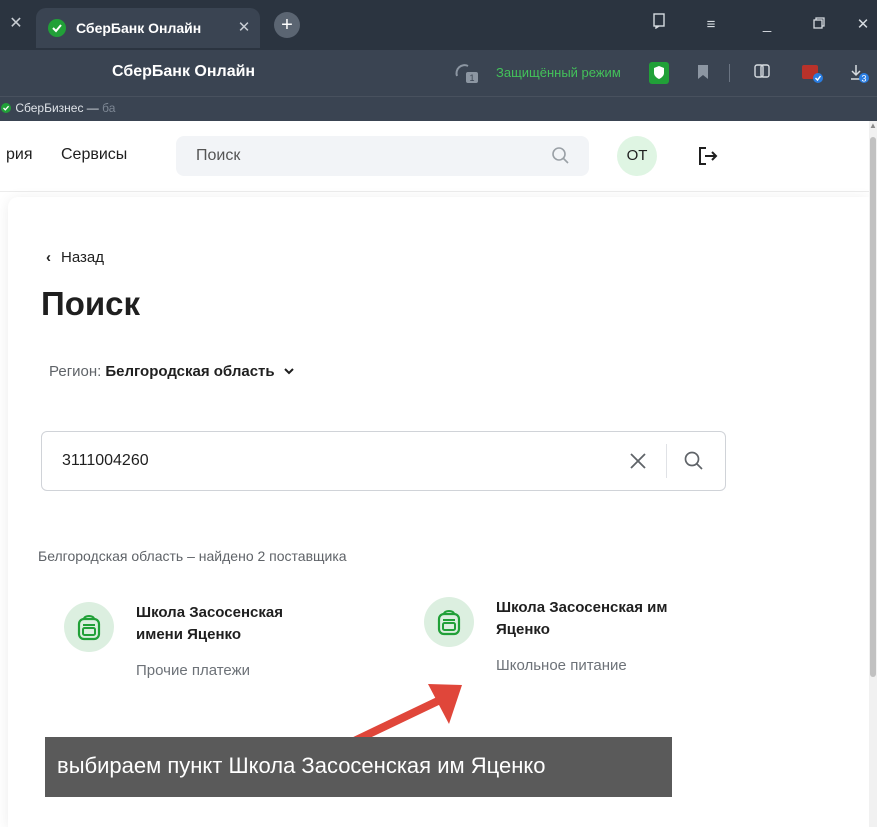 This screenshot has height=827, width=877. What do you see at coordinates (392, 721) in the screenshot?
I see `annotation-arrow` at bounding box center [392, 721].